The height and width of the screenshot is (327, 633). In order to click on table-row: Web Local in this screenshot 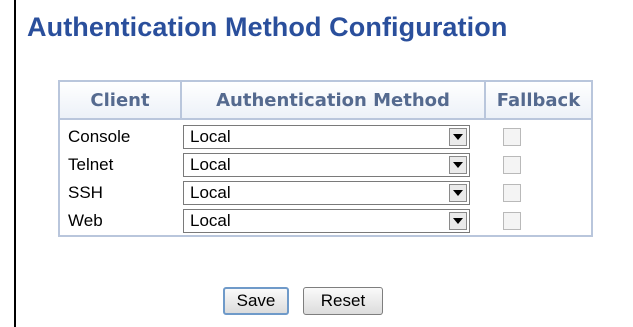, I will do `click(325, 221)`.